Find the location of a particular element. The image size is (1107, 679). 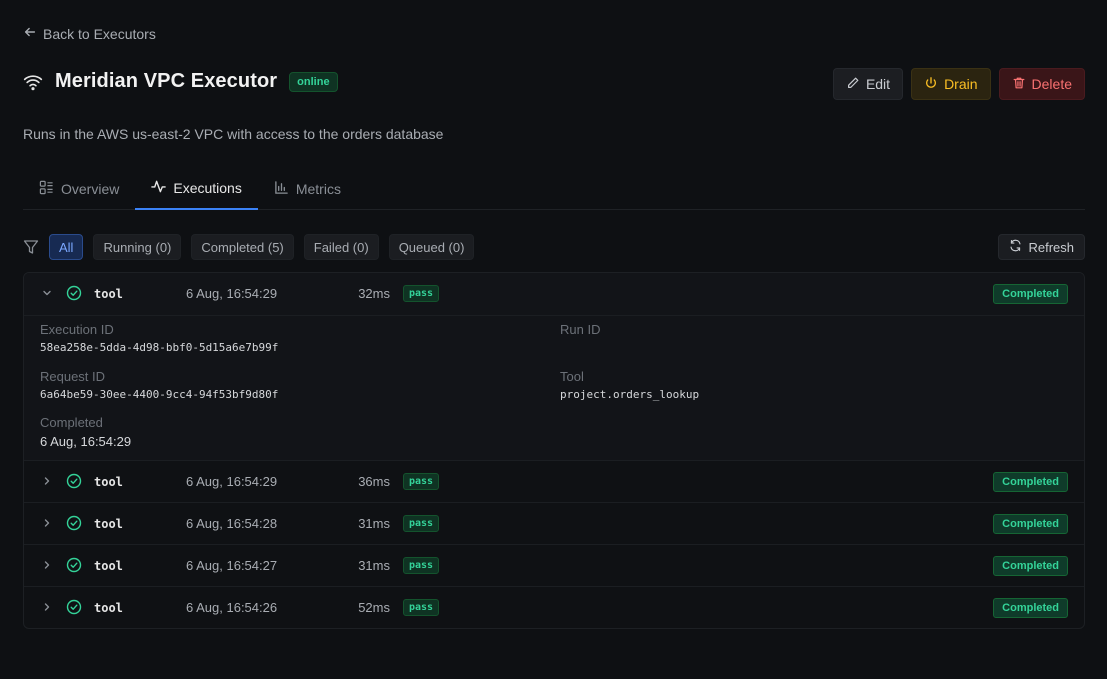

pencil-icon is located at coordinates (853, 84).